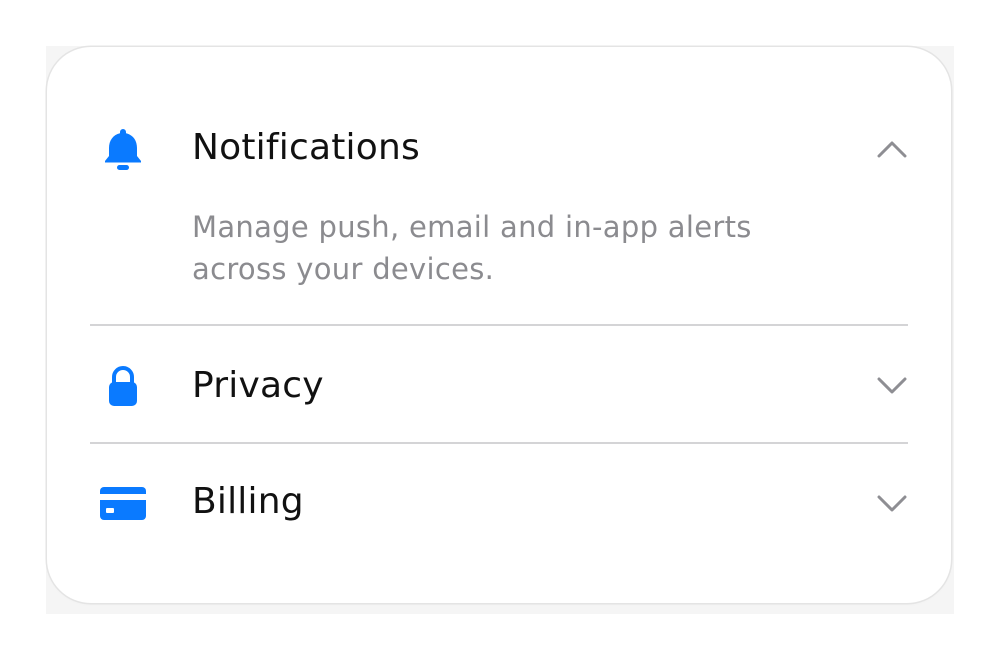  I want to click on accordion-header-billing: Billing, so click(499, 507).